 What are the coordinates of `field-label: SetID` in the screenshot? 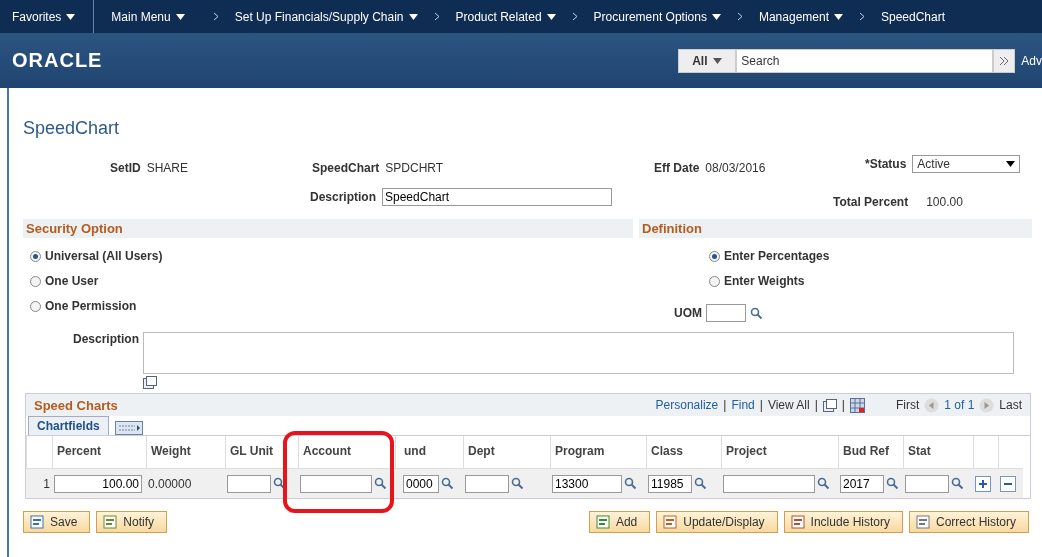 It's located at (125, 168).